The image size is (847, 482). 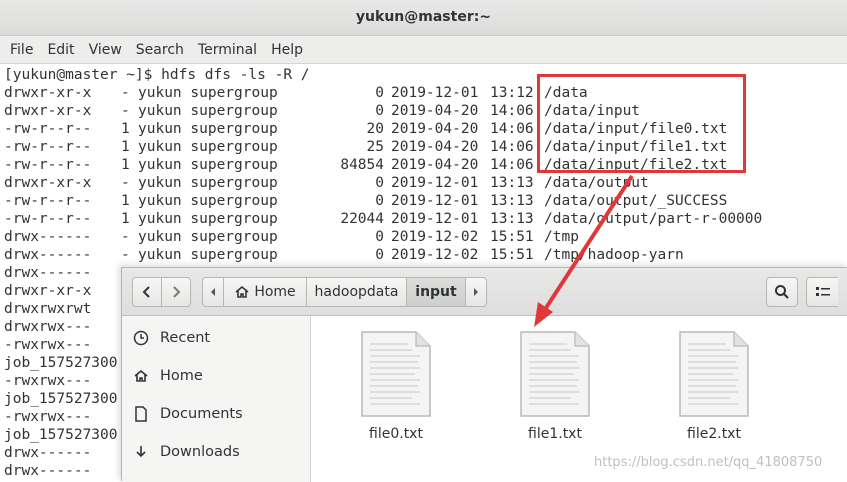 What do you see at coordinates (48, 309) in the screenshot?
I see `terminal-line-partial: drwxrwxrwt` at bounding box center [48, 309].